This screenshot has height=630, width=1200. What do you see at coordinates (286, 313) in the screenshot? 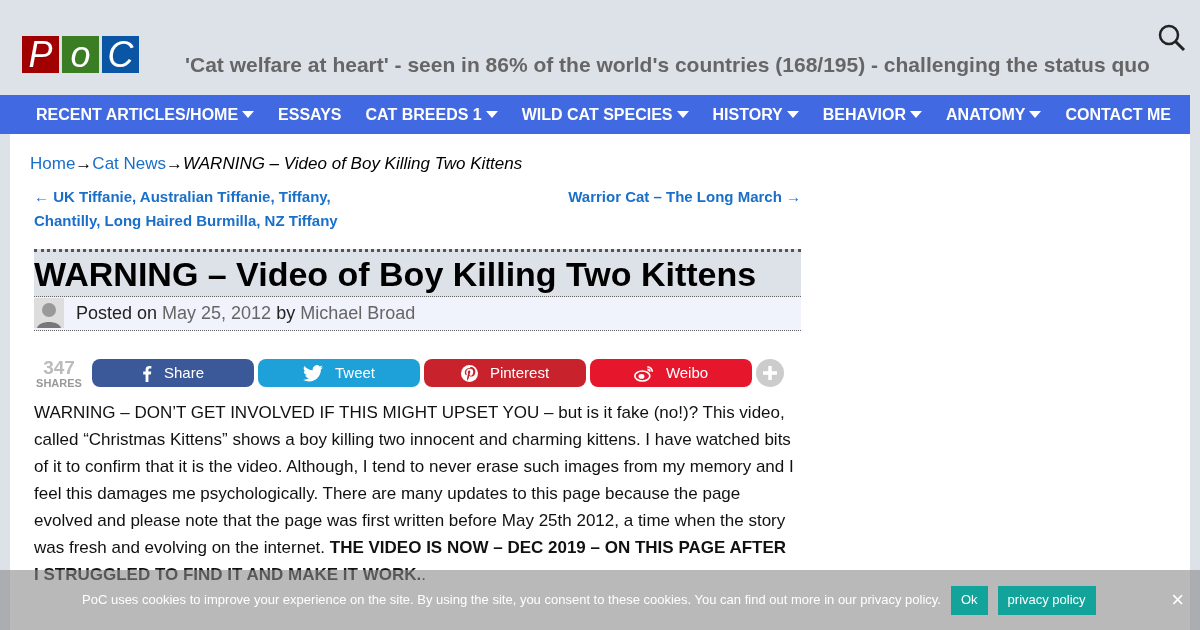
I see `by-label: by` at bounding box center [286, 313].